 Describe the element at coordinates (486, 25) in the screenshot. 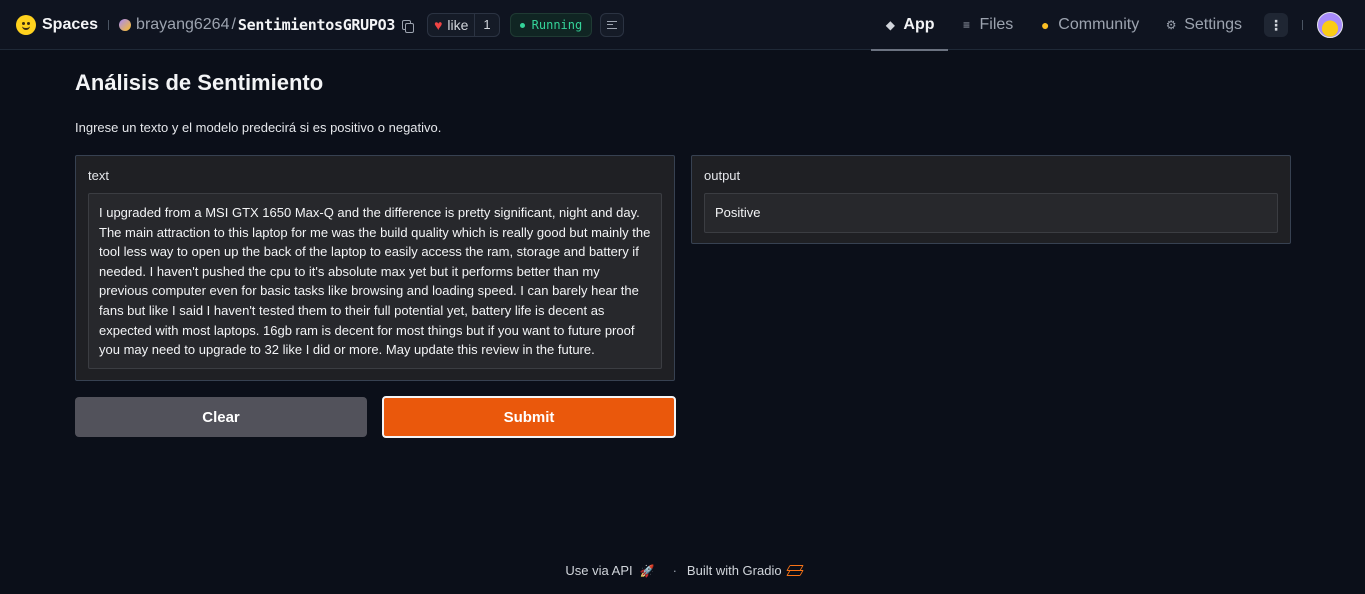

I see `like-count: 1` at that location.